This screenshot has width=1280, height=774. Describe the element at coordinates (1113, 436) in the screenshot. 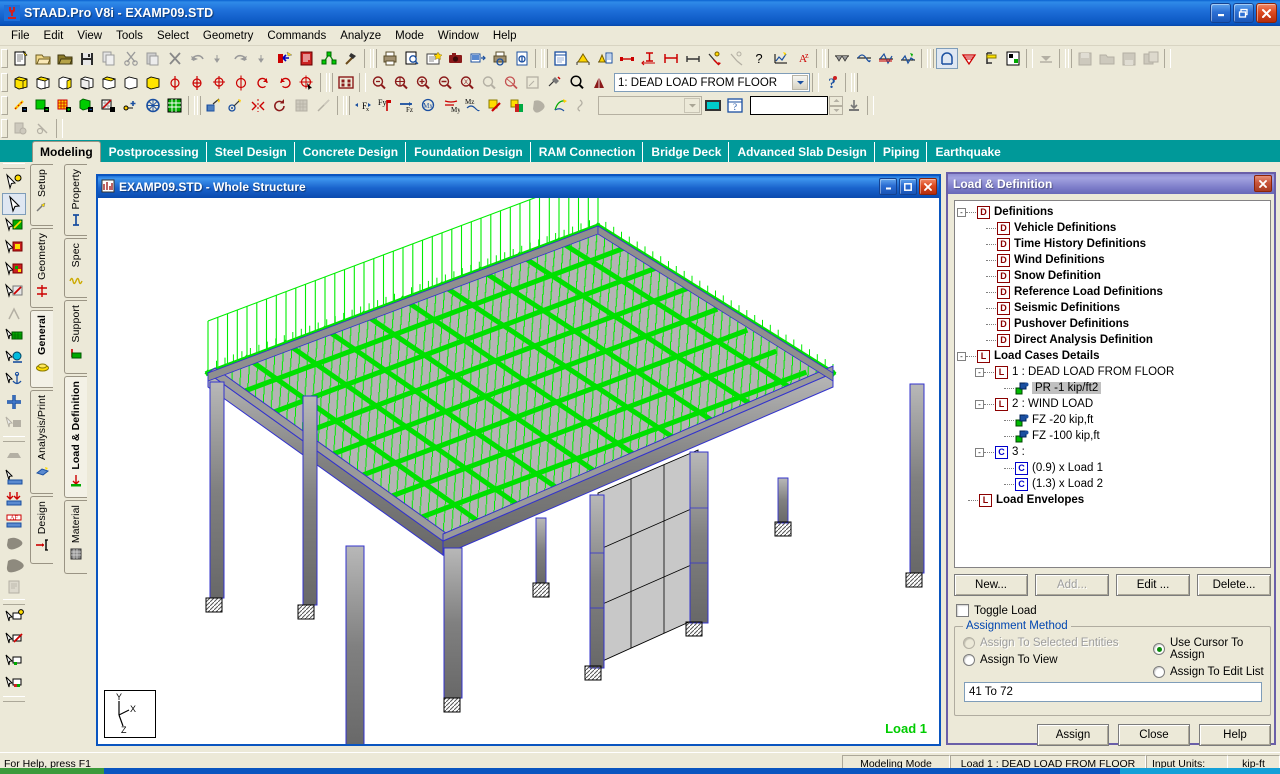

I see `tree-item: FZ -100 kip,ft` at that location.